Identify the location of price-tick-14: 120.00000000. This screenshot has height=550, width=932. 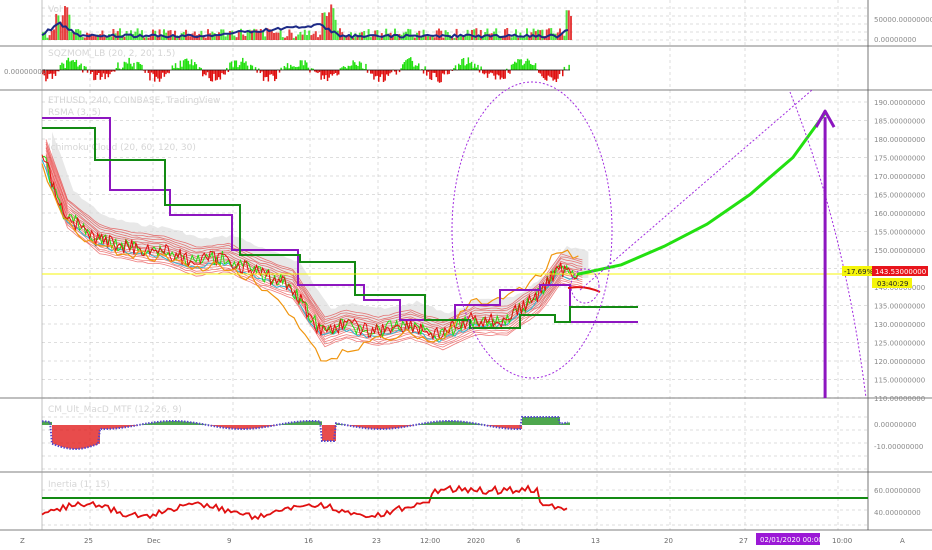
(899, 362).